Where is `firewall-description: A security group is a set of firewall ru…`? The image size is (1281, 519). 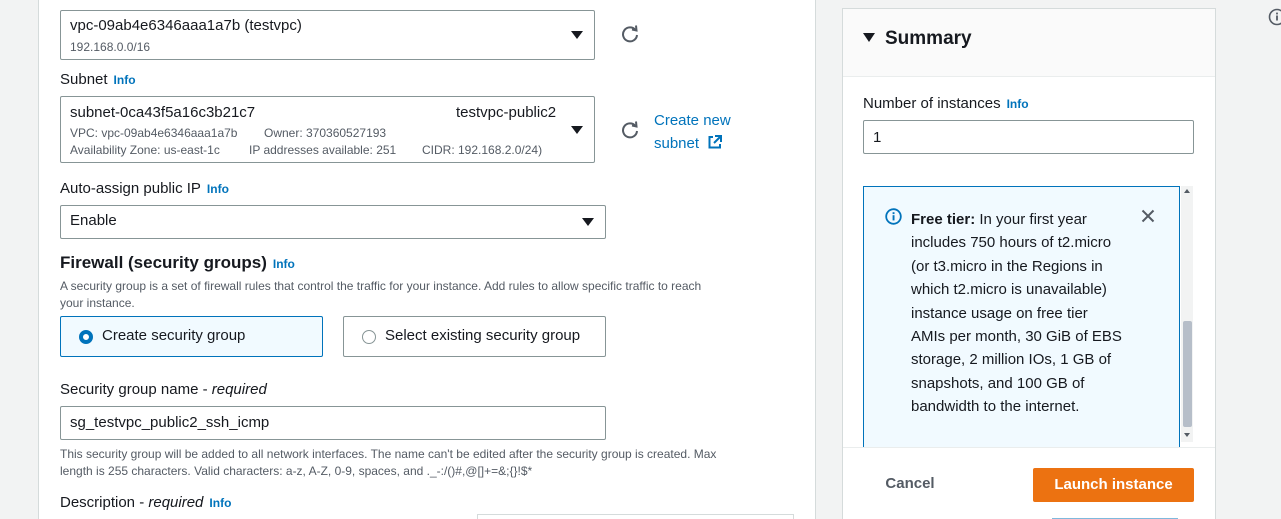
firewall-description: A security group is a set of firewall ru… is located at coordinates (381, 294).